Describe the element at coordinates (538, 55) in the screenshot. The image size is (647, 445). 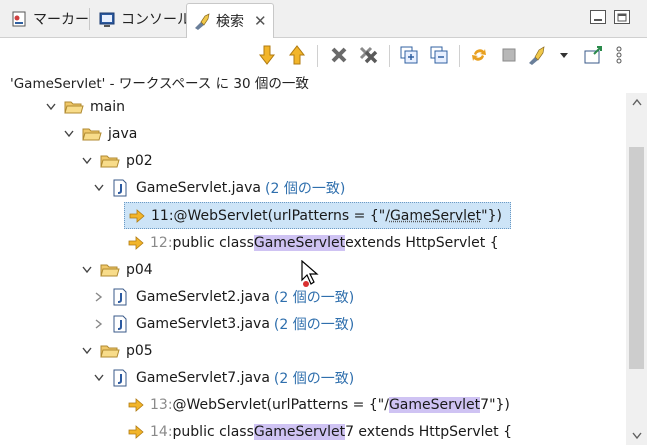
I see `search-history-icon` at that location.